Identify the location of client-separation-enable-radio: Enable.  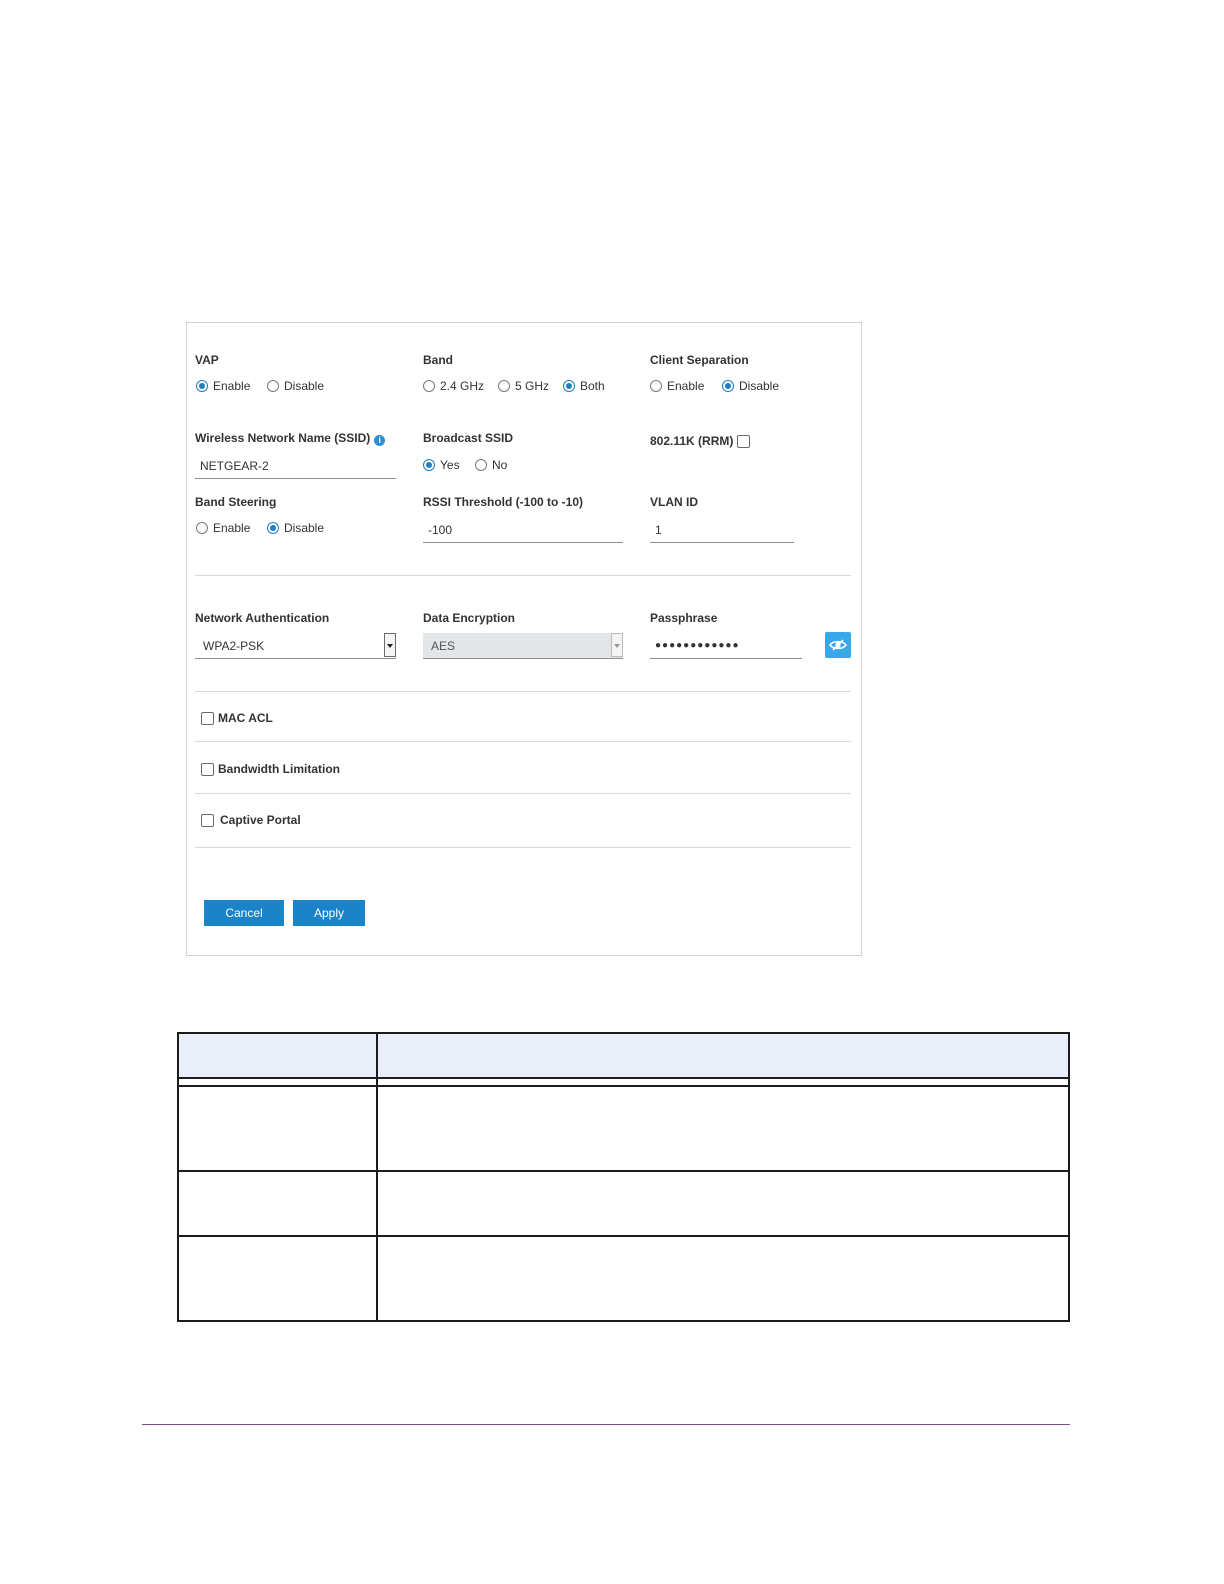
(677, 386).